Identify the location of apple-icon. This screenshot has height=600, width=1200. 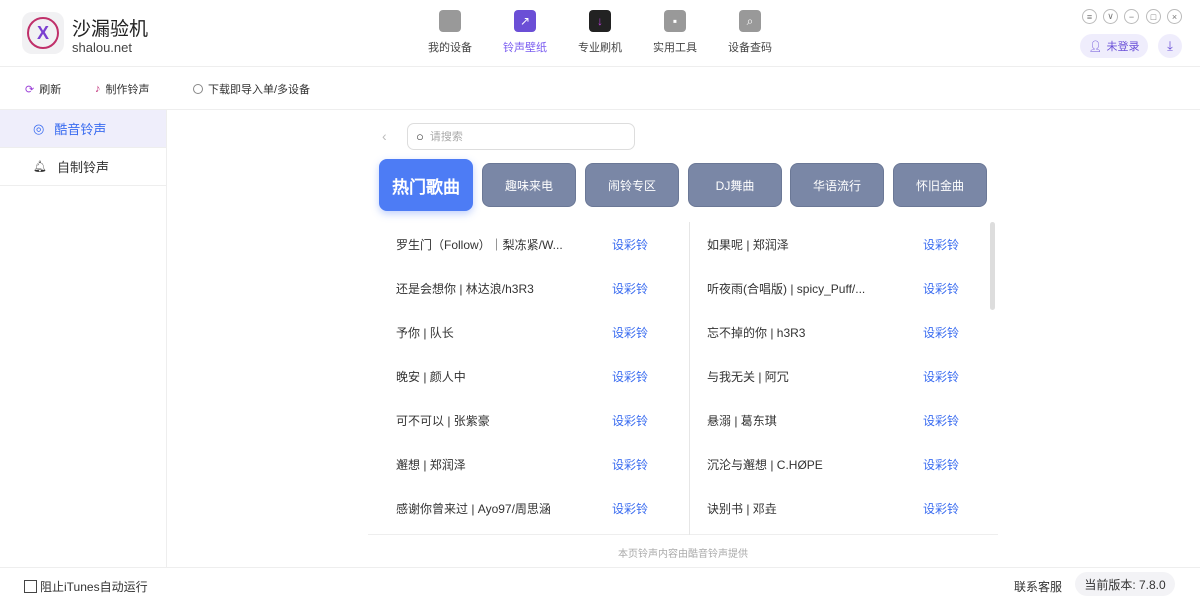
(450, 21).